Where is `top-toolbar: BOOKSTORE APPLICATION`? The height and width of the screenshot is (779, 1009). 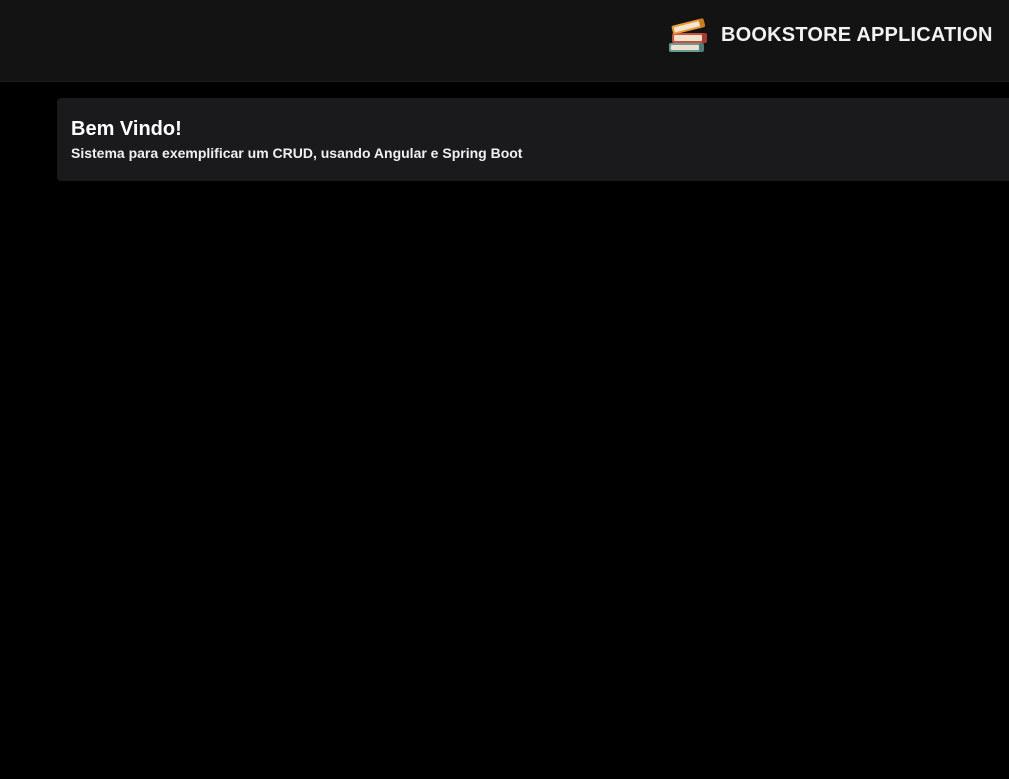 top-toolbar: BOOKSTORE APPLICATION is located at coordinates (504, 41).